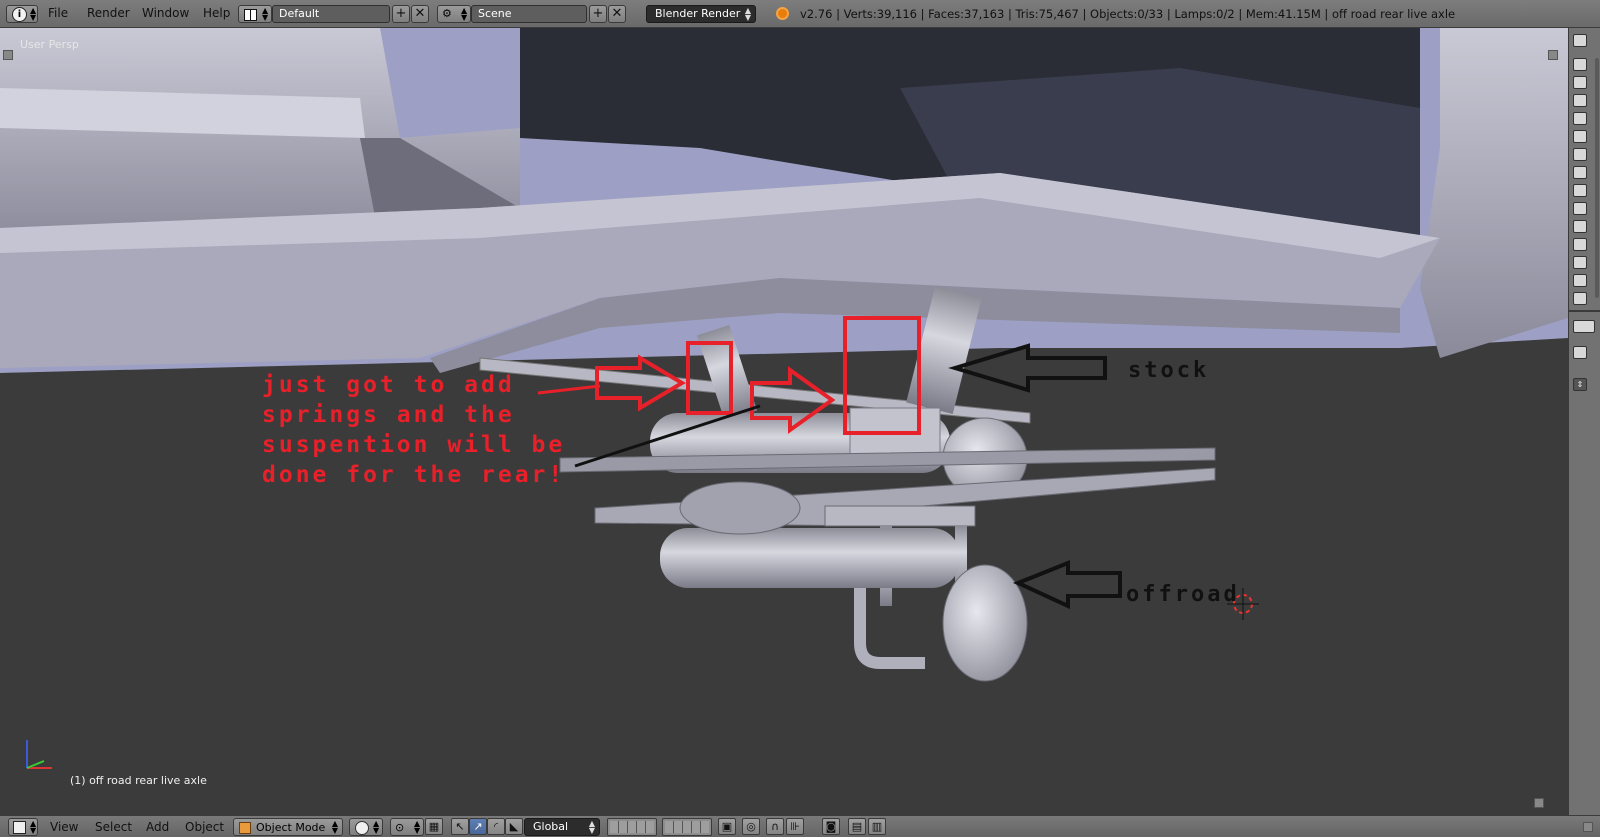 The height and width of the screenshot is (837, 1600). I want to click on rotate-manipulator: ◜, so click(496, 826).